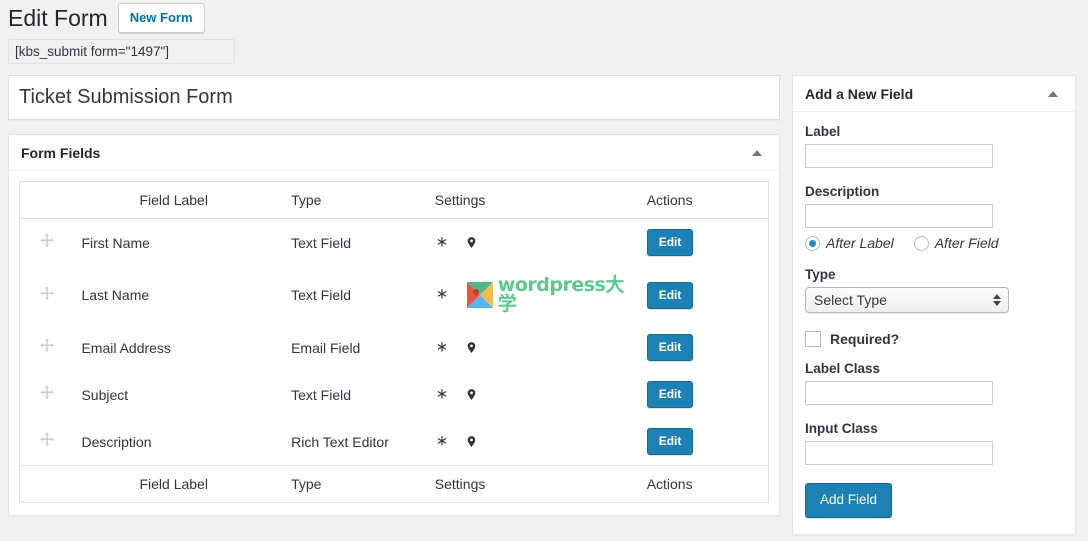  Describe the element at coordinates (561, 294) in the screenshot. I see `watermark-text: wordpress大学` at that location.